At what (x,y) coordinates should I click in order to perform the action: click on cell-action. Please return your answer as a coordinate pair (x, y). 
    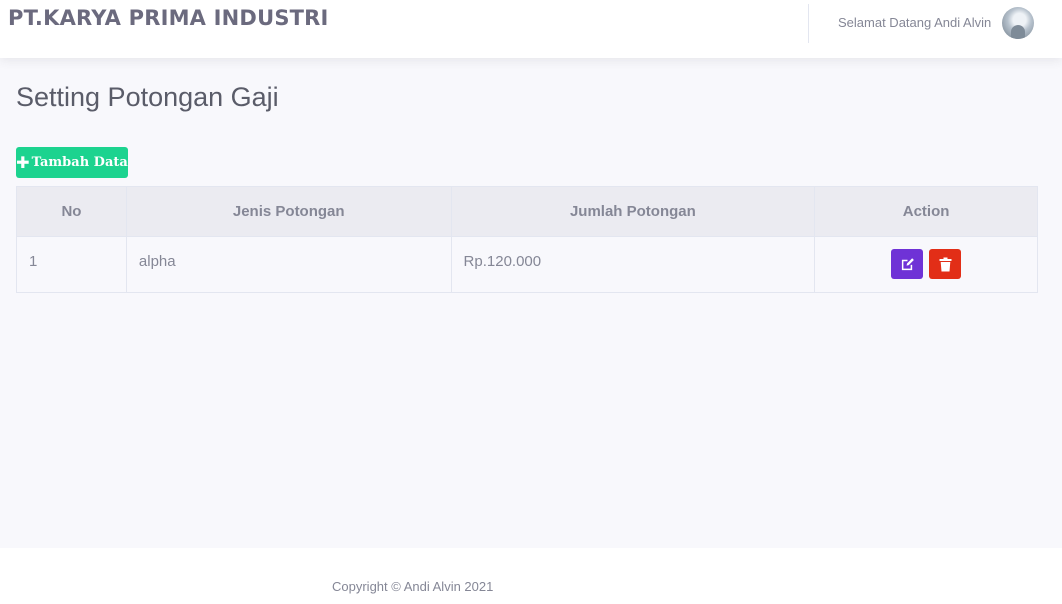
    Looking at the image, I should click on (926, 264).